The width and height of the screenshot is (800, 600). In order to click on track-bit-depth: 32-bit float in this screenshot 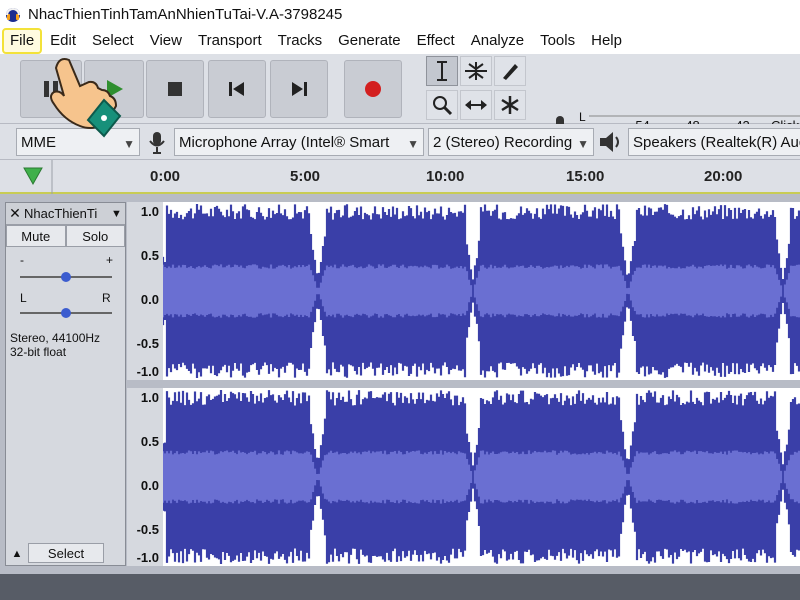, I will do `click(38, 352)`.